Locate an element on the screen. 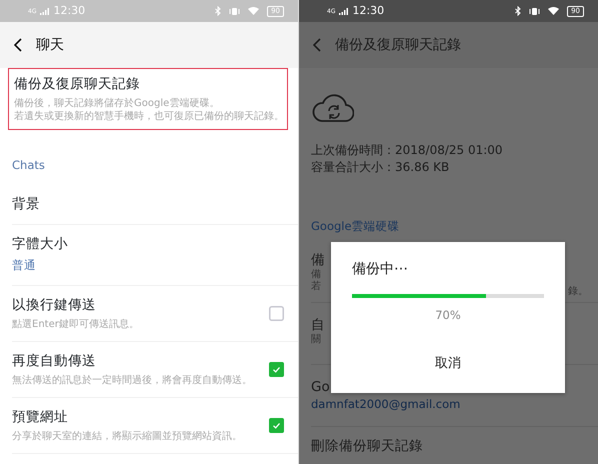  section-label: Chats is located at coordinates (28, 165).